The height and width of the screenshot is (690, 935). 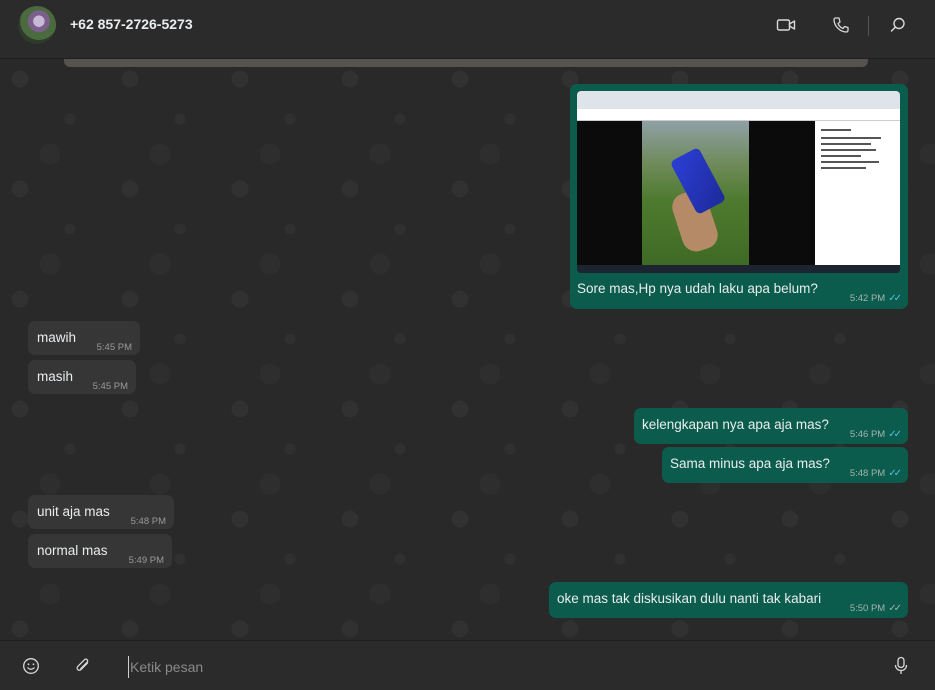 I want to click on delivered-ticks-icon: ✓✓, so click(x=895, y=608).